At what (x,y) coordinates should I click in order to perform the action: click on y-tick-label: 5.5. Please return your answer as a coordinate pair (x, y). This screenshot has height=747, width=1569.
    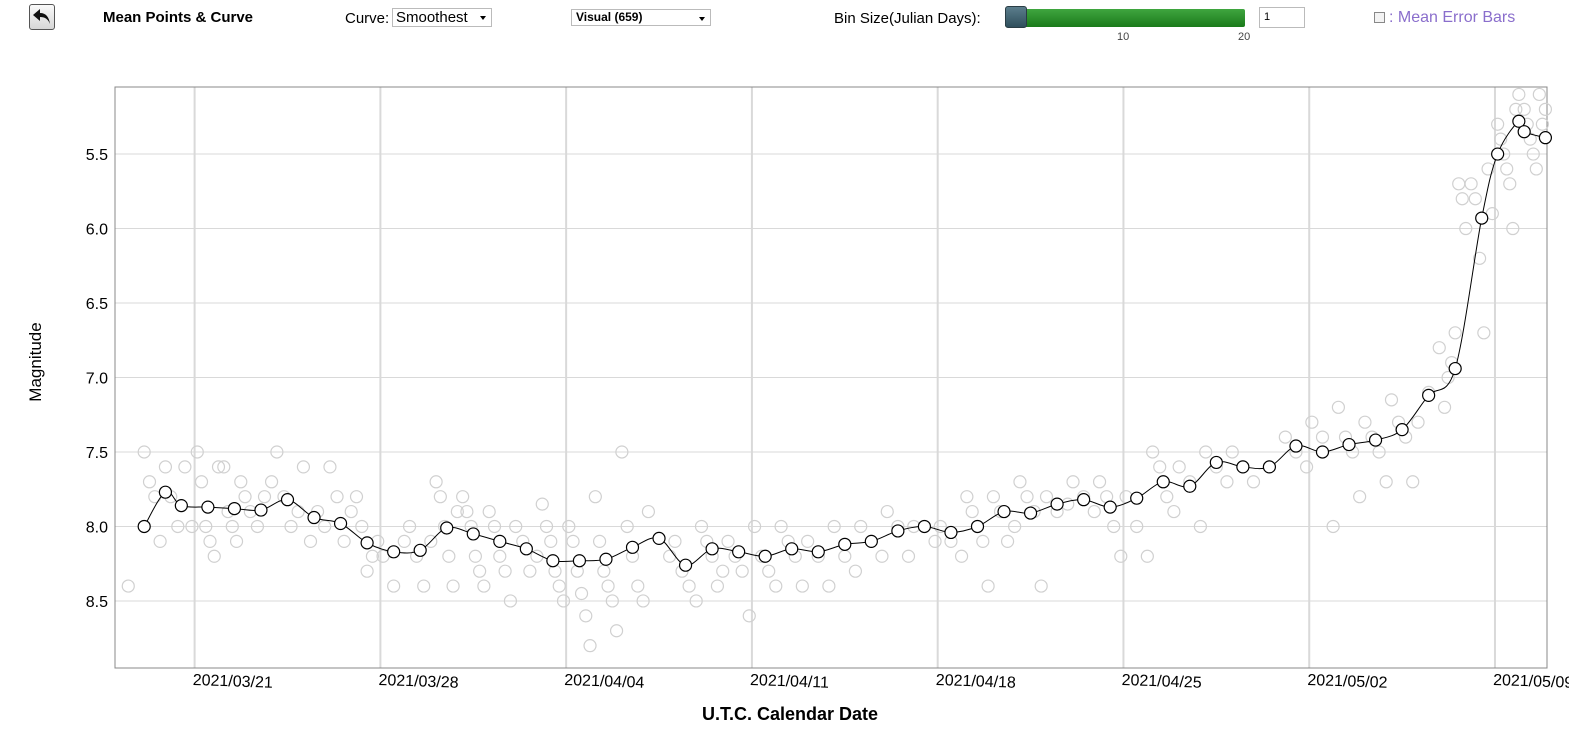
    Looking at the image, I should click on (97, 155).